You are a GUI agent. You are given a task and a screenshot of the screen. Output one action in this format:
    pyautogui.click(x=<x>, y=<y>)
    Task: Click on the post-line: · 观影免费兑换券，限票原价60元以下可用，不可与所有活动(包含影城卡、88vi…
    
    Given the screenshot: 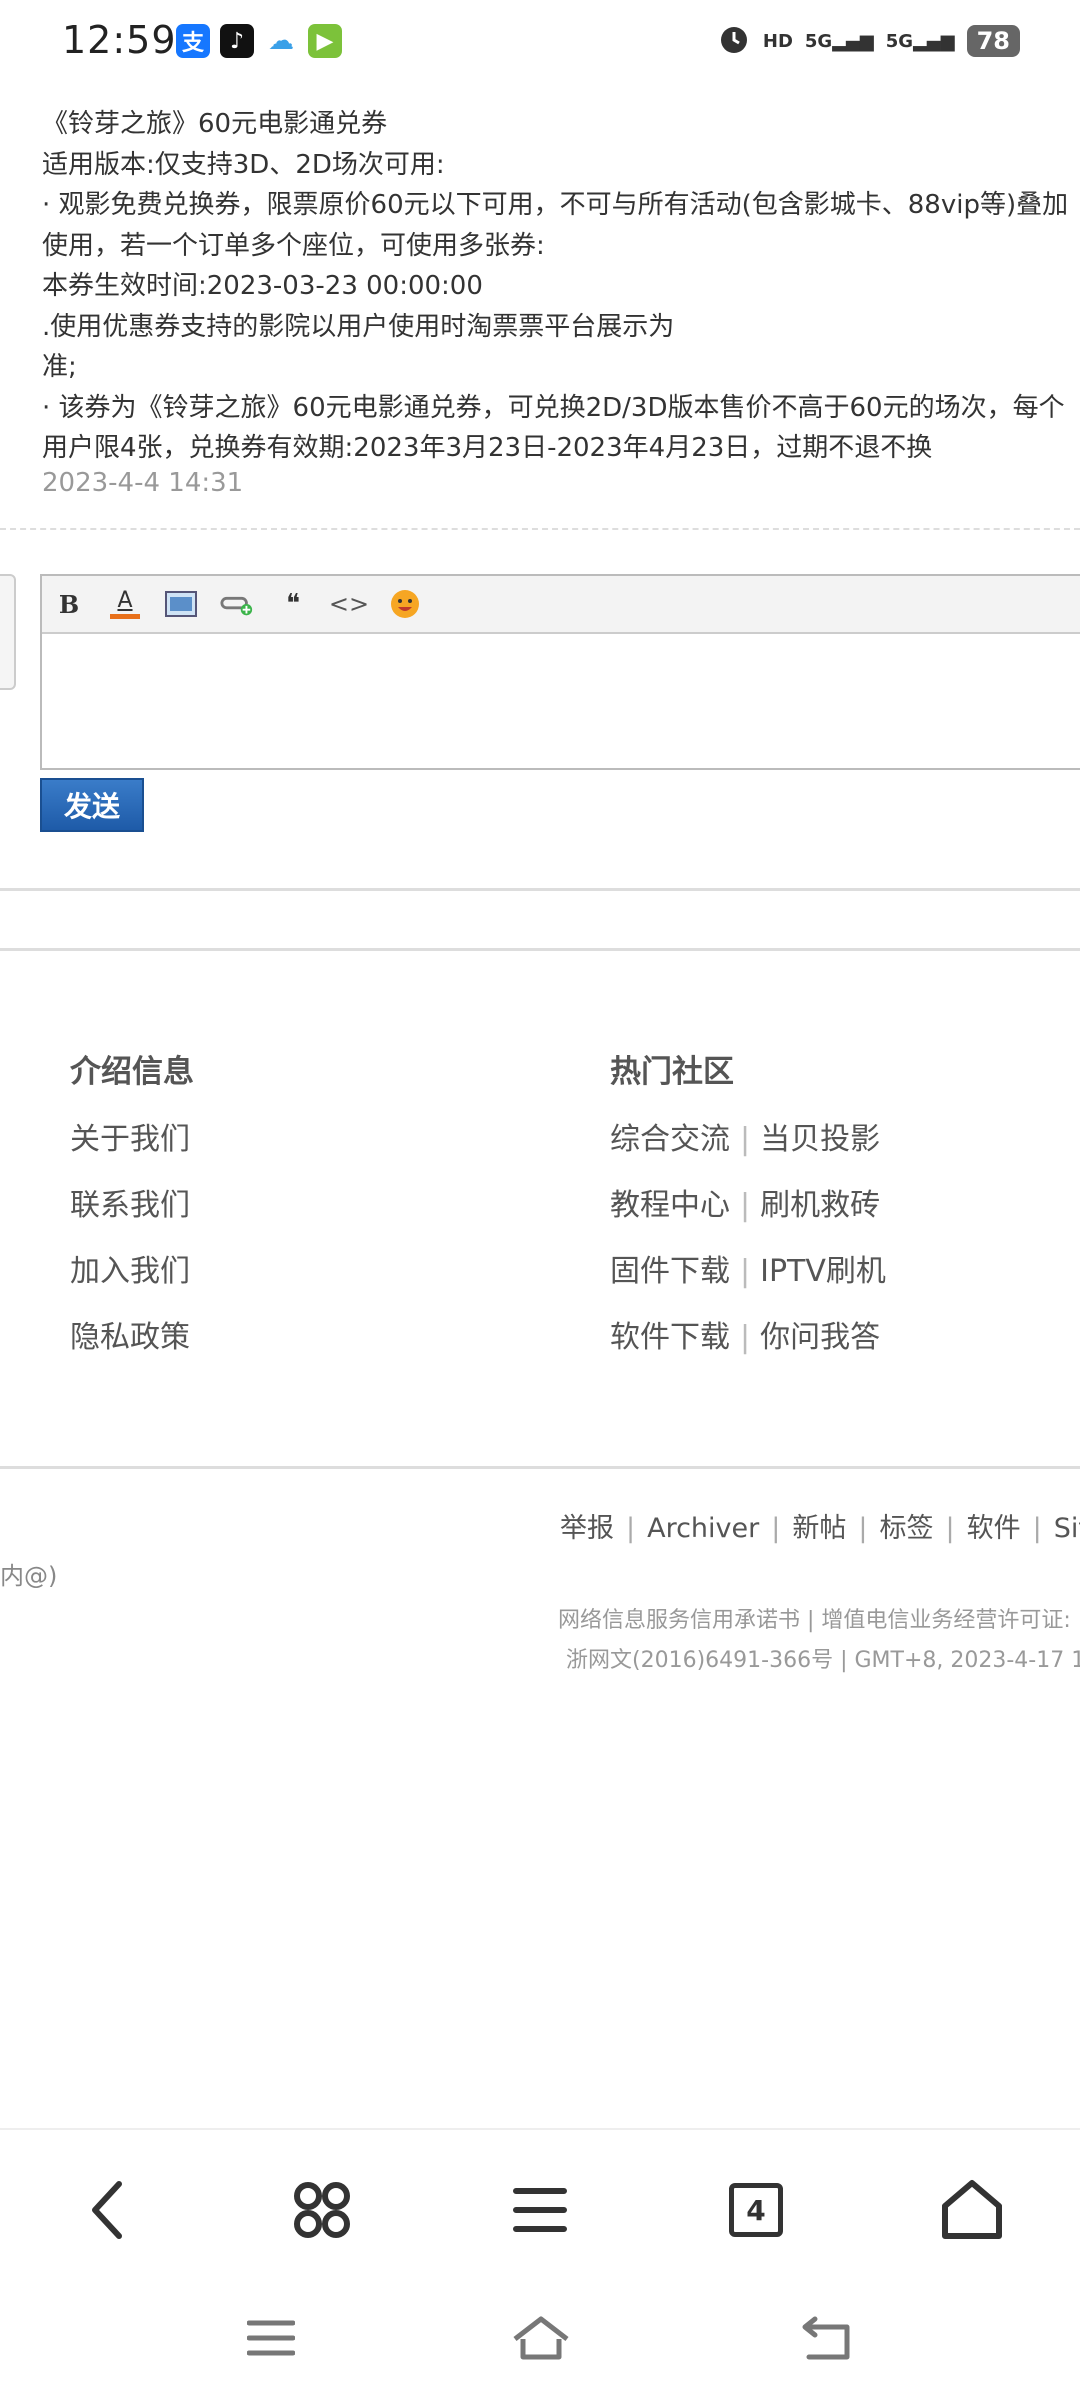 What is the action you would take?
    pyautogui.click(x=555, y=205)
    